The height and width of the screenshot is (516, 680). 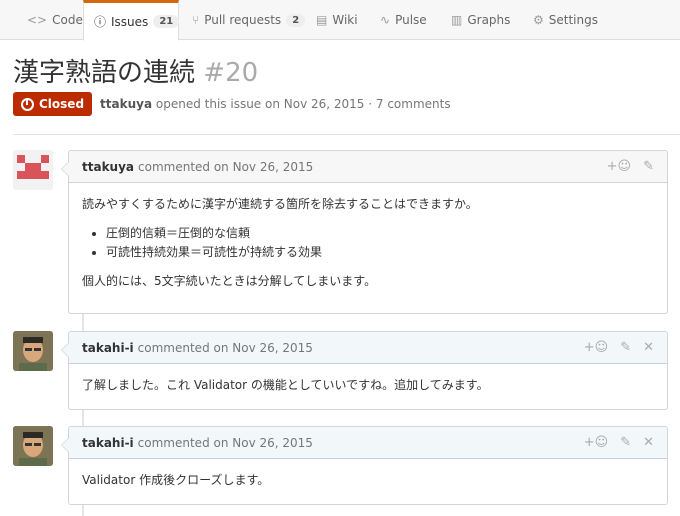 I want to click on tab-label: Settings, so click(x=573, y=20).